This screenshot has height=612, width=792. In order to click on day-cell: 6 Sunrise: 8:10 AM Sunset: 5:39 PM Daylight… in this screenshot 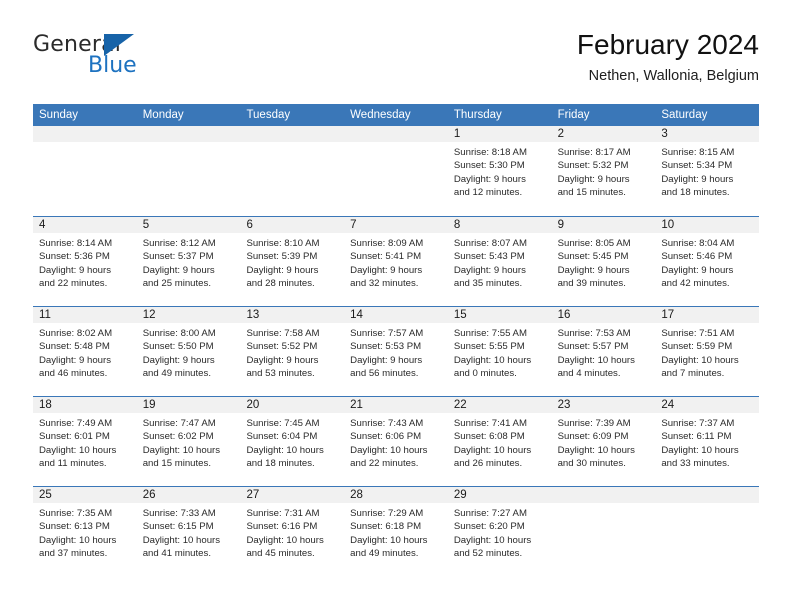, I will do `click(292, 261)`.